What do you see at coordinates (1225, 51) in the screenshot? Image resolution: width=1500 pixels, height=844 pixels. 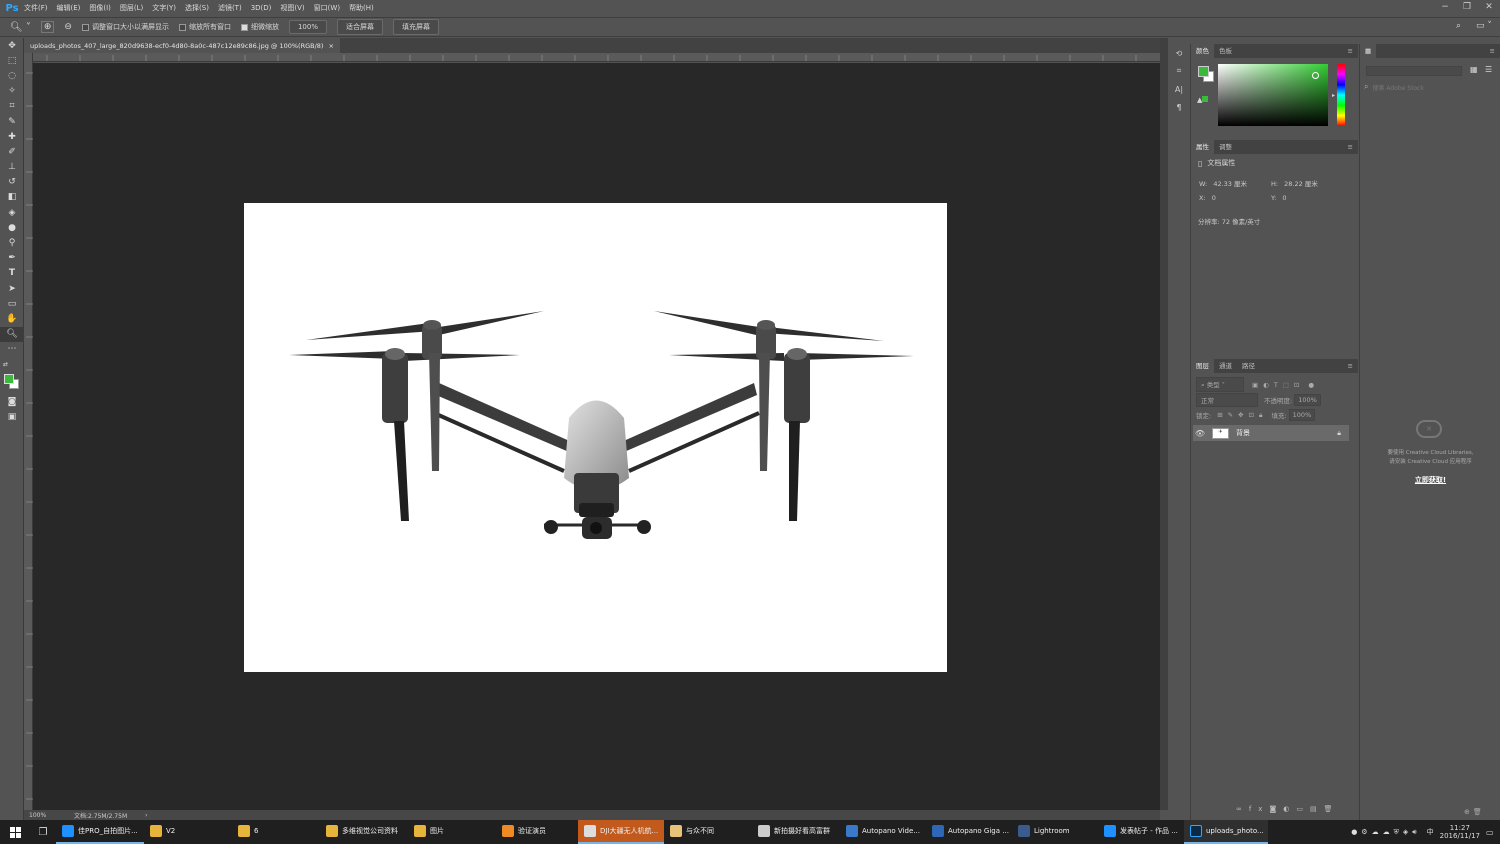 I see `tab-swatches: 色板` at bounding box center [1225, 51].